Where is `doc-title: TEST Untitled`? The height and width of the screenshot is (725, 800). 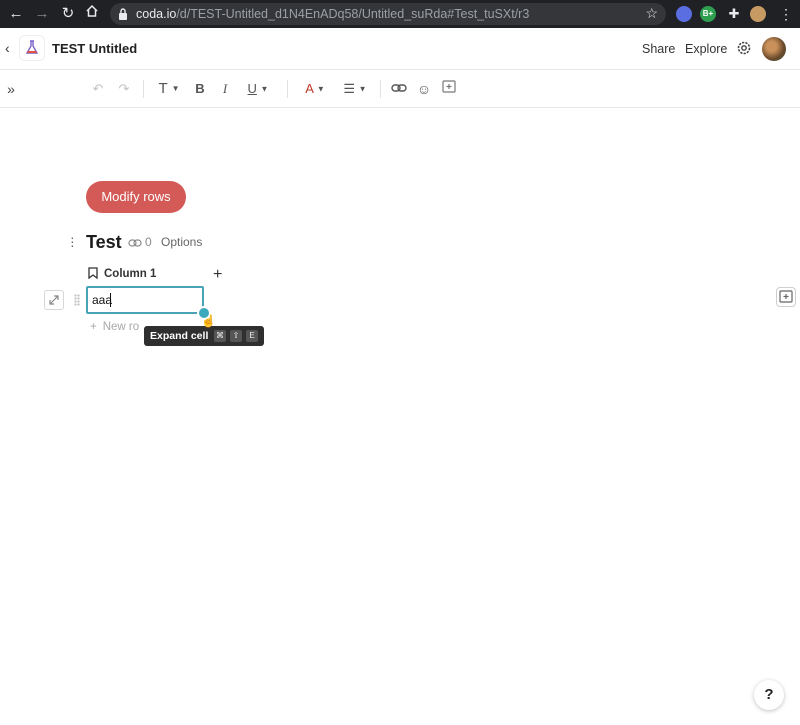 doc-title: TEST Untitled is located at coordinates (94, 48).